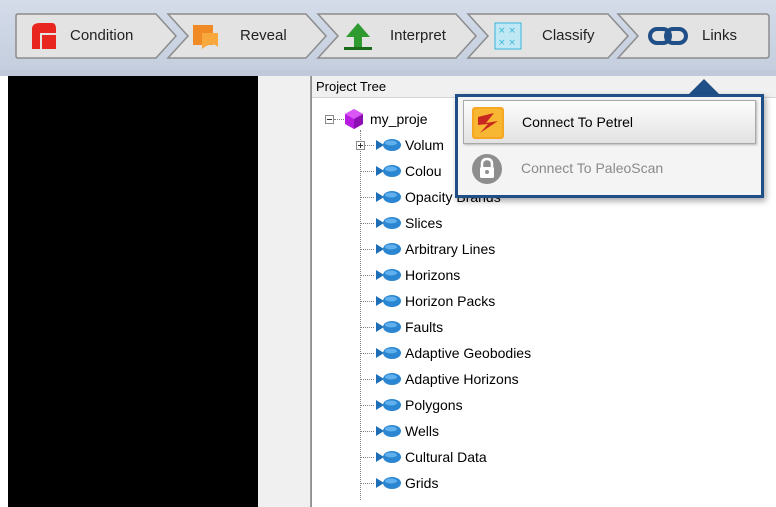 This screenshot has width=776, height=507. What do you see at coordinates (358, 36) in the screenshot?
I see `interpret-arrow-icon` at bounding box center [358, 36].